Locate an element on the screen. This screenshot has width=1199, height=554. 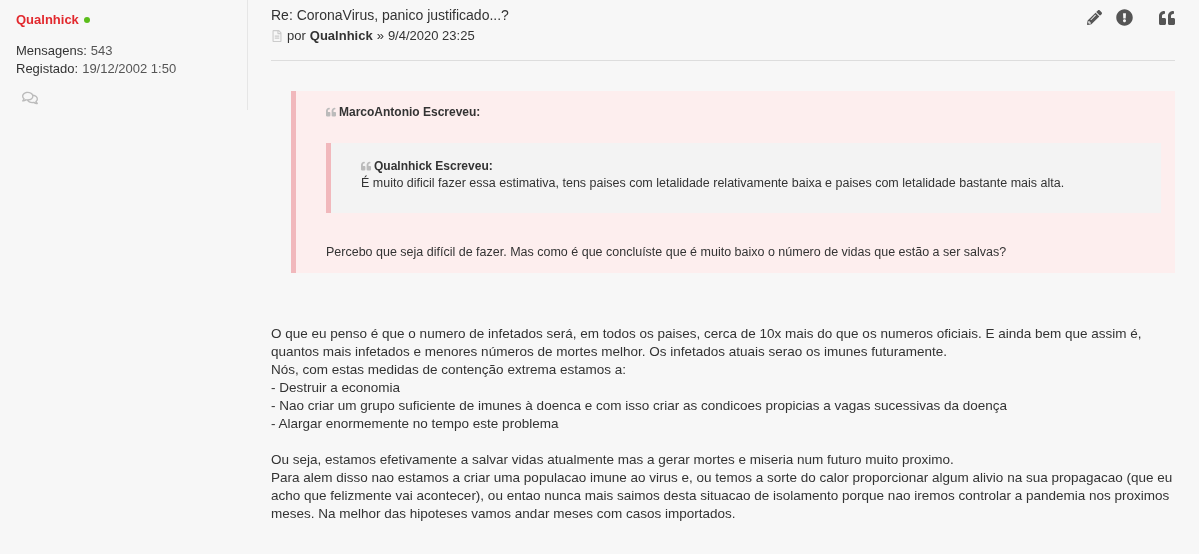
post-title: Re: CoronaVirus, panico justificado...? is located at coordinates (679, 15).